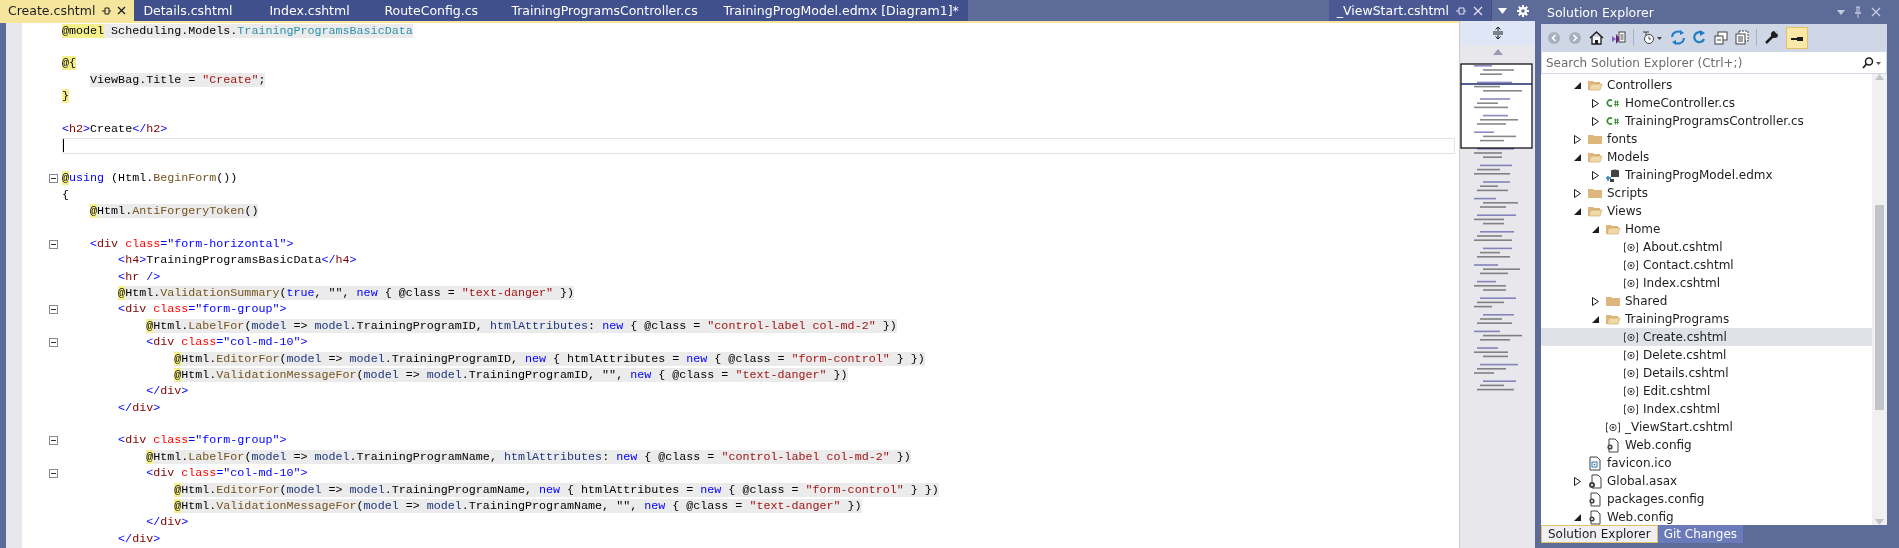 This screenshot has height=548, width=1899. I want to click on switch-views-icon, so click(1618, 37).